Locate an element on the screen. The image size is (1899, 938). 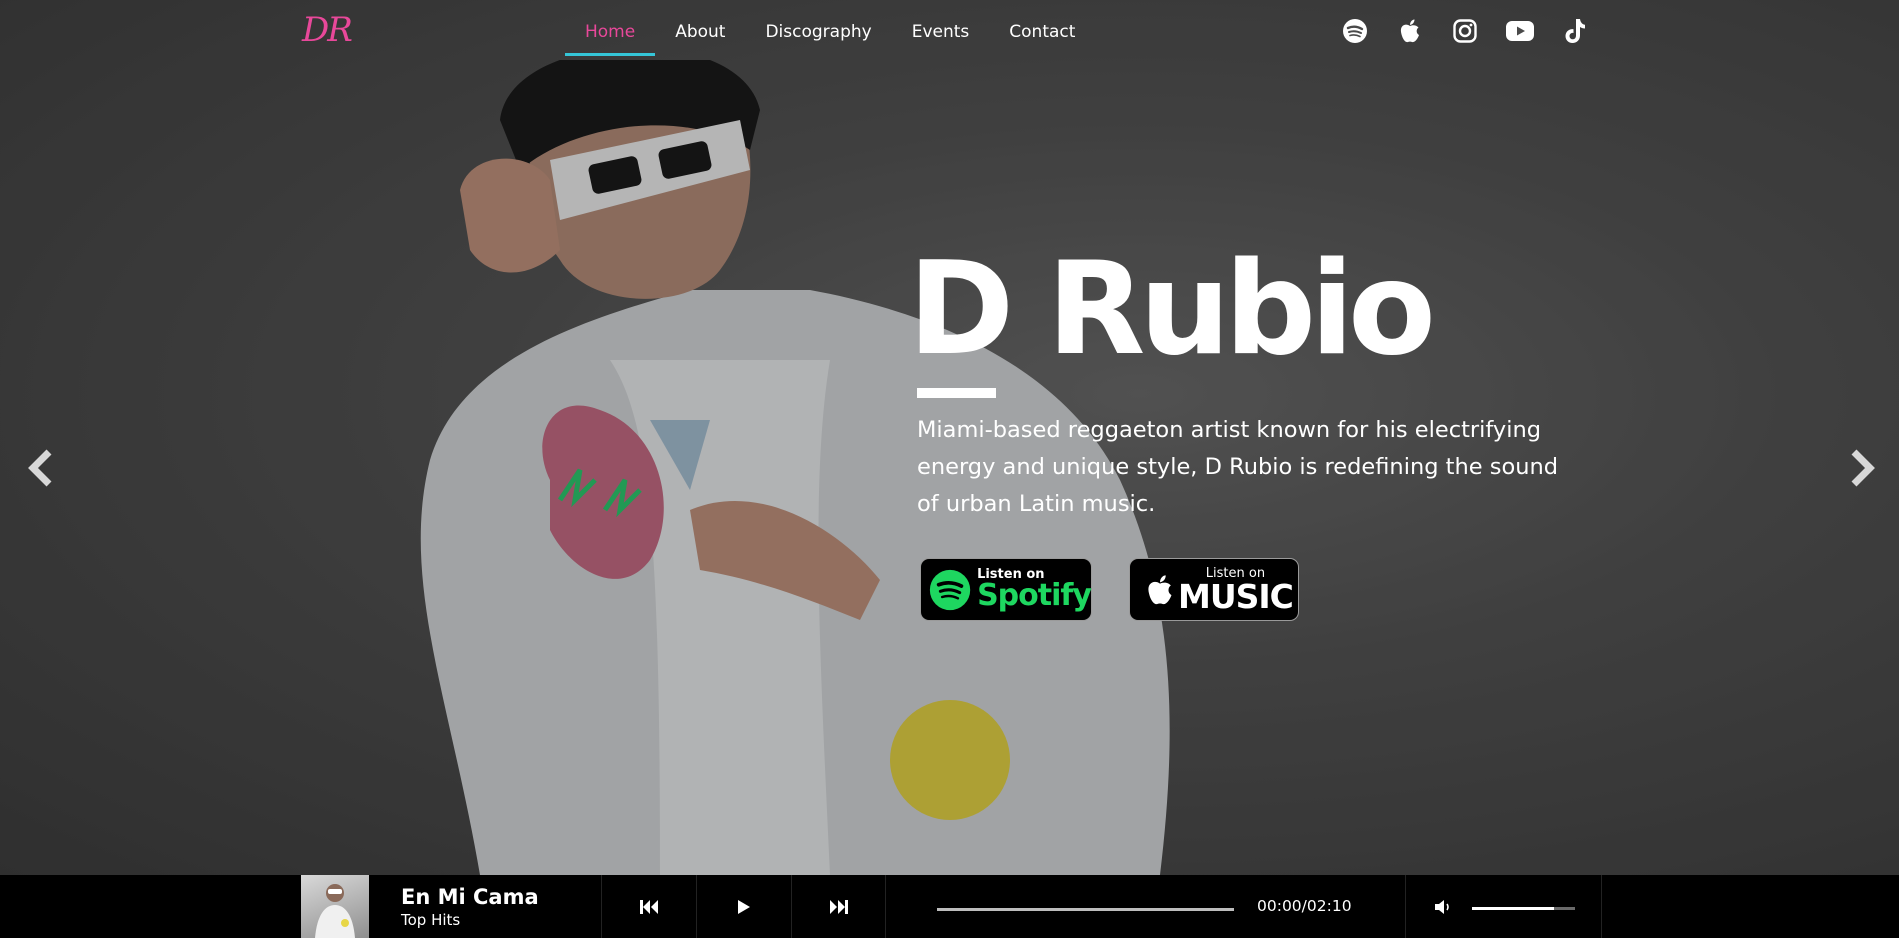
main-menu: Home About Discography Events Contact is located at coordinates (830, 28).